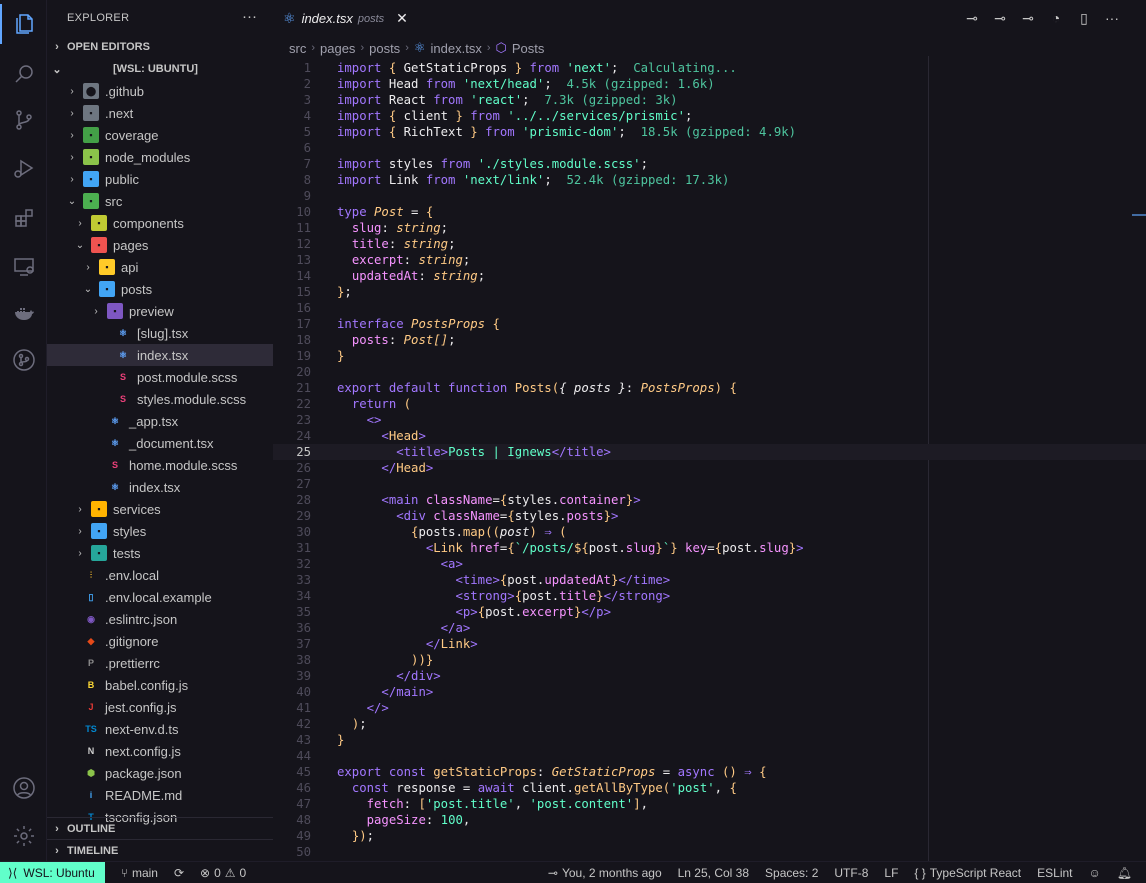 The height and width of the screenshot is (883, 1146). I want to click on tree-item: Shome.module.scss, so click(160, 465).